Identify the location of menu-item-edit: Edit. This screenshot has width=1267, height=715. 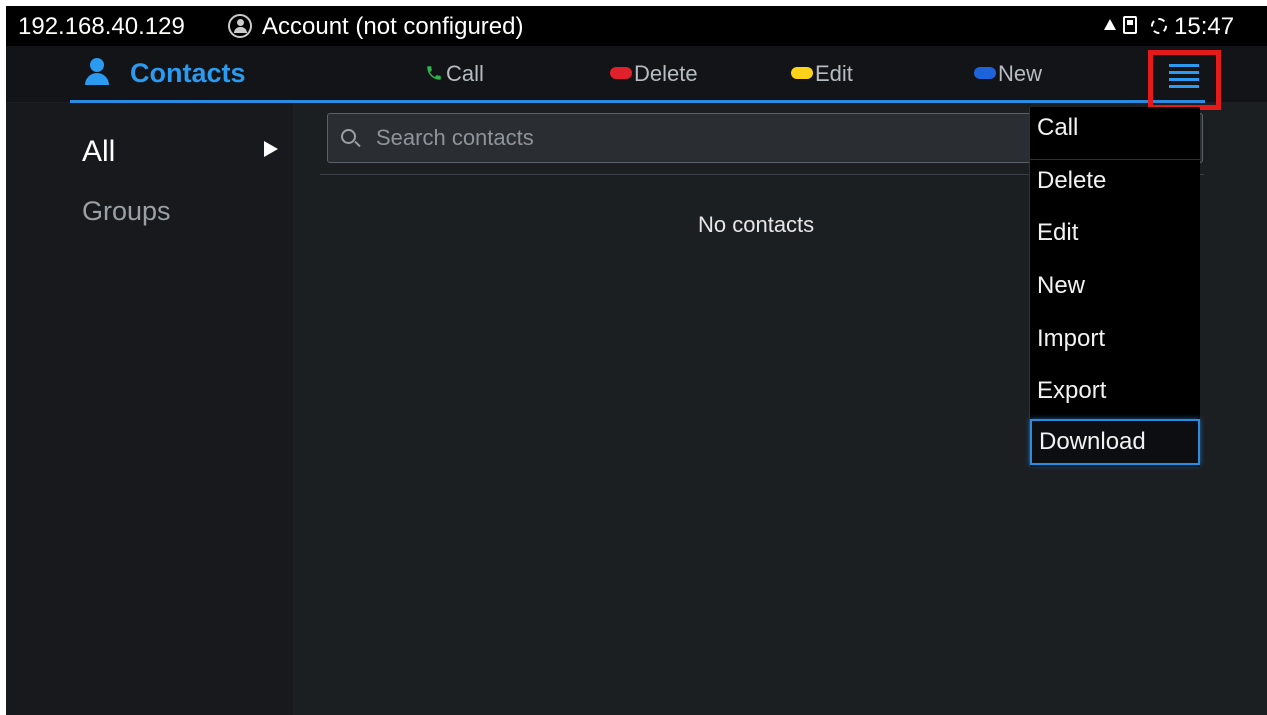
(1115, 235).